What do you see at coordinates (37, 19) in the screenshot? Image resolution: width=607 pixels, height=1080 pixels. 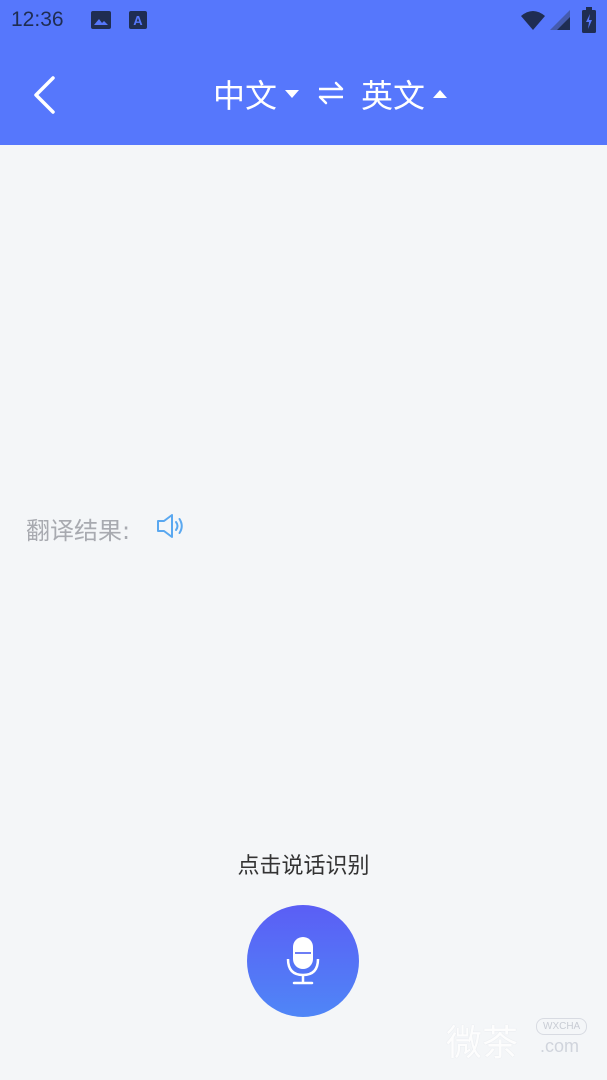 I see `status-time: 12:36` at bounding box center [37, 19].